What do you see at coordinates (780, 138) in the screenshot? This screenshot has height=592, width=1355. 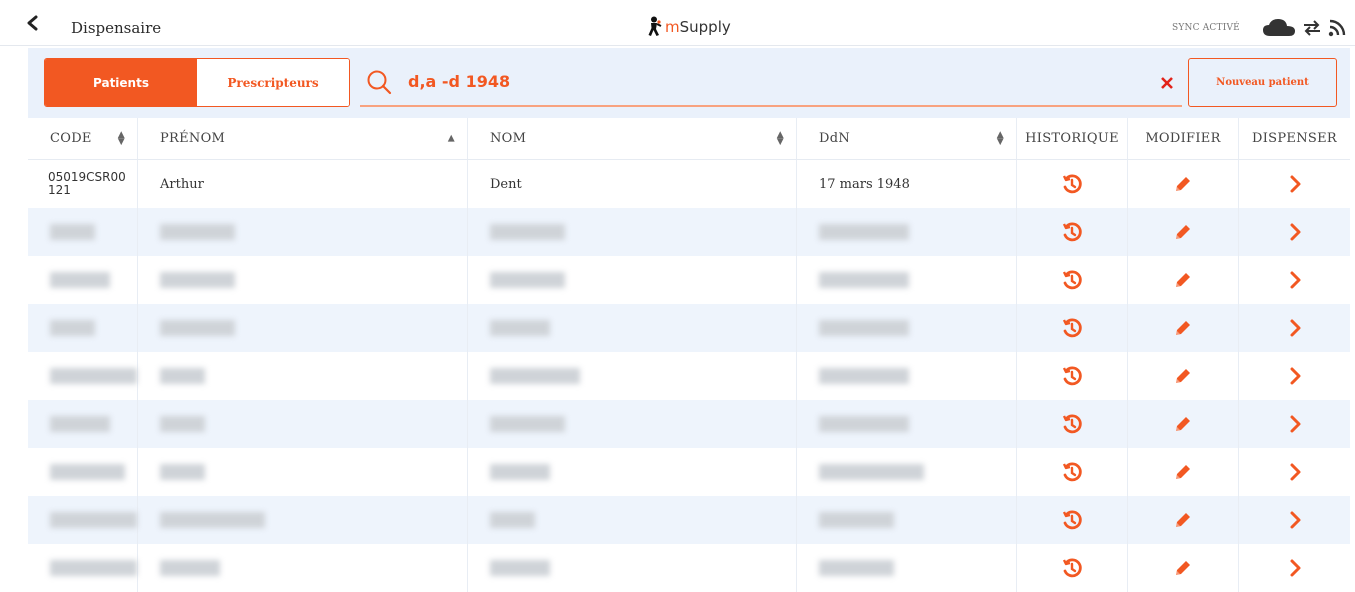 I see `sort-icon: ▲ ▼` at bounding box center [780, 138].